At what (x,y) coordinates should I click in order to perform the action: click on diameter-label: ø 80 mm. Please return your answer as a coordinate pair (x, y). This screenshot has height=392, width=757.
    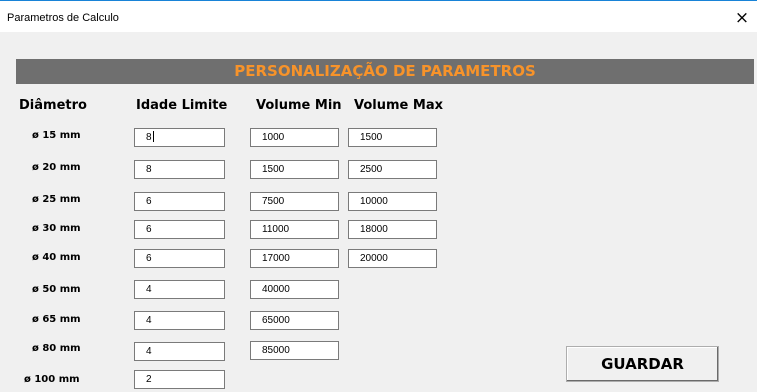
    Looking at the image, I should click on (56, 348).